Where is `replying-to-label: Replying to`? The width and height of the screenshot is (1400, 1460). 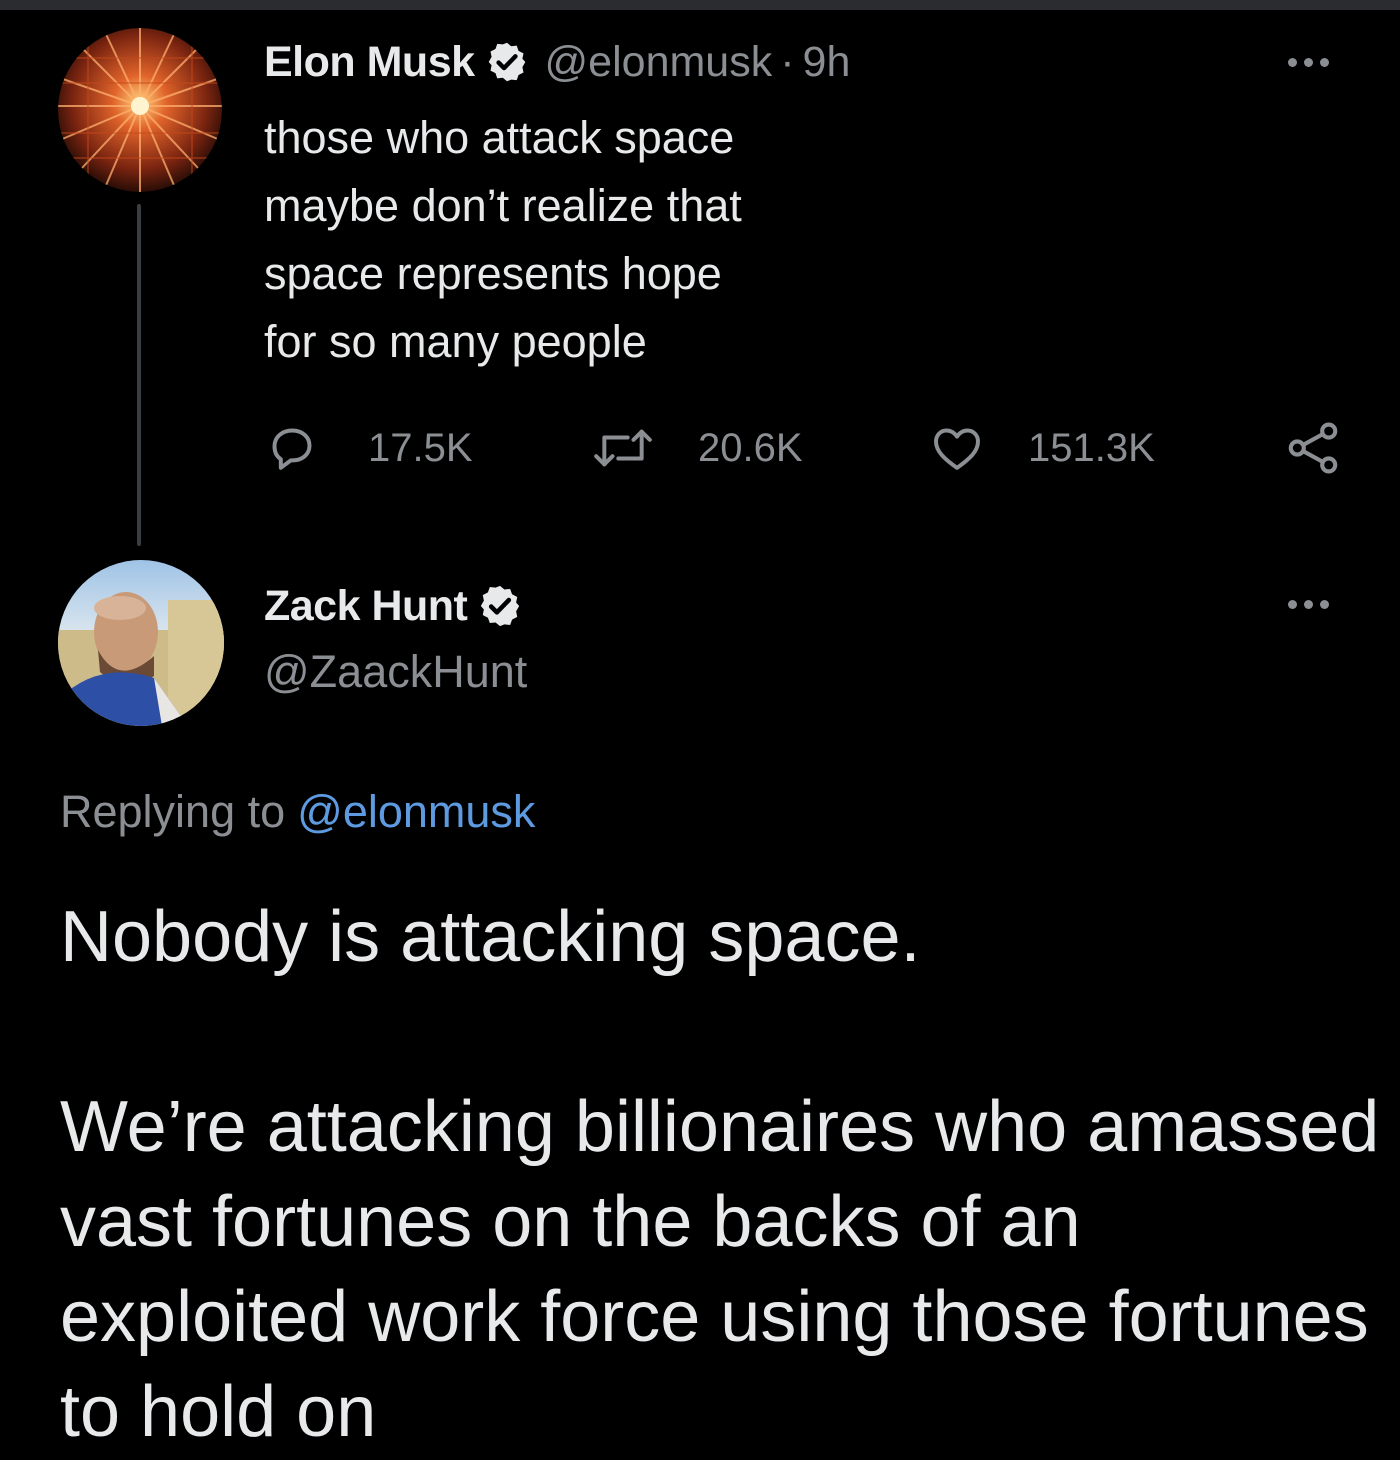 replying-to-label: Replying to is located at coordinates (173, 811).